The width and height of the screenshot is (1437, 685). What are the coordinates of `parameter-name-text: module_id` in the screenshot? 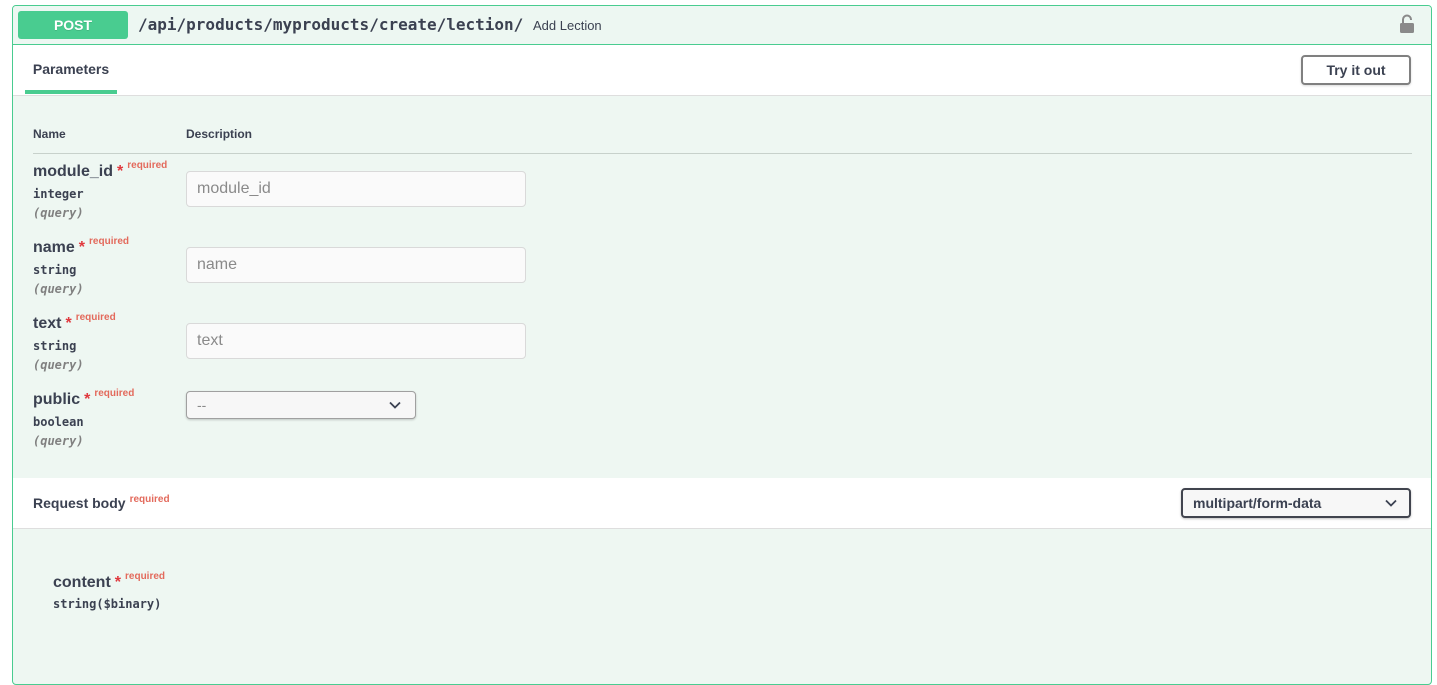 It's located at (73, 171).